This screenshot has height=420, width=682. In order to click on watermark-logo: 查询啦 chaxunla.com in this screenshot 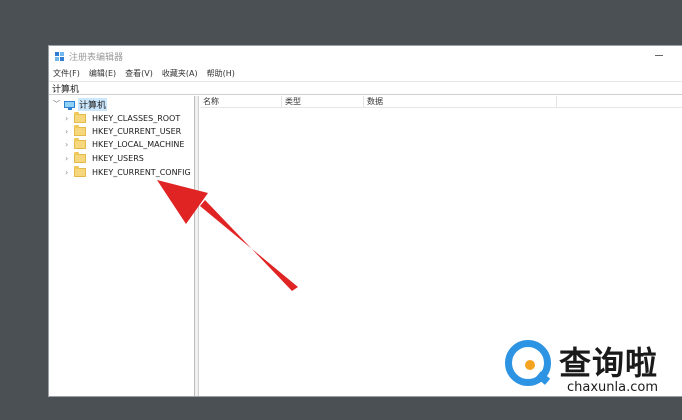, I will do `click(590, 371)`.